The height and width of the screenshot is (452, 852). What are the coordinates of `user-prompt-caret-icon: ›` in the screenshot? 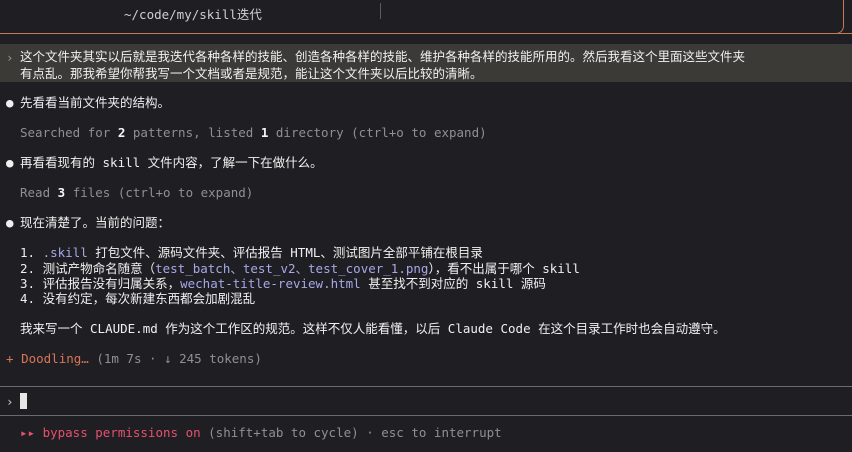 It's located at (10, 57).